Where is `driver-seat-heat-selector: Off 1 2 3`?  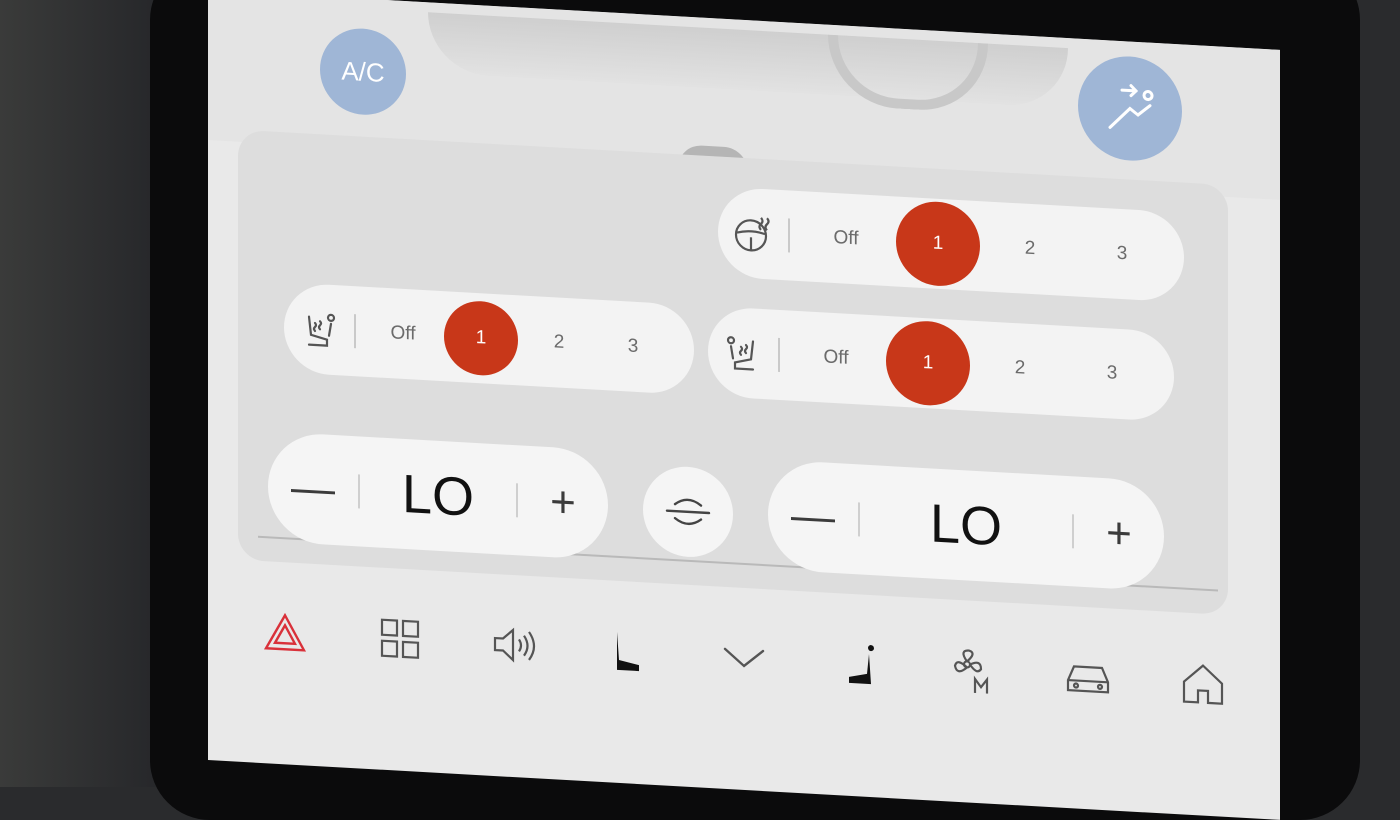
driver-seat-heat-selector: Off 1 2 3 is located at coordinates (489, 339).